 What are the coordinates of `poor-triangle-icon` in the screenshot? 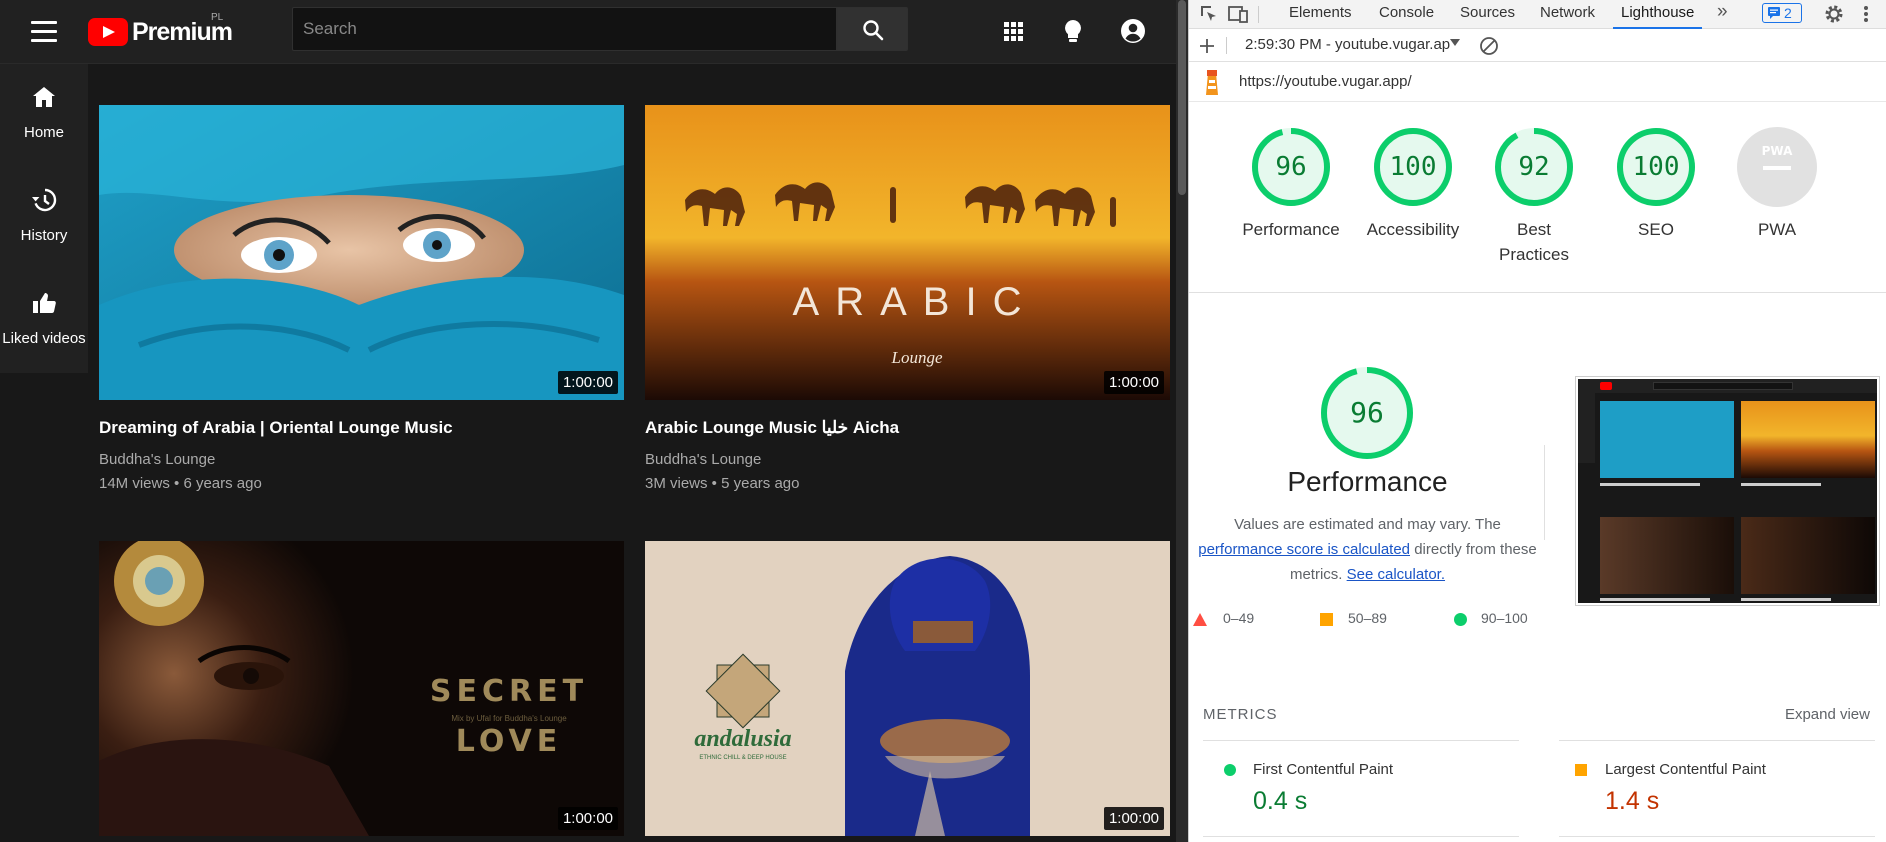 It's located at (1200, 619).